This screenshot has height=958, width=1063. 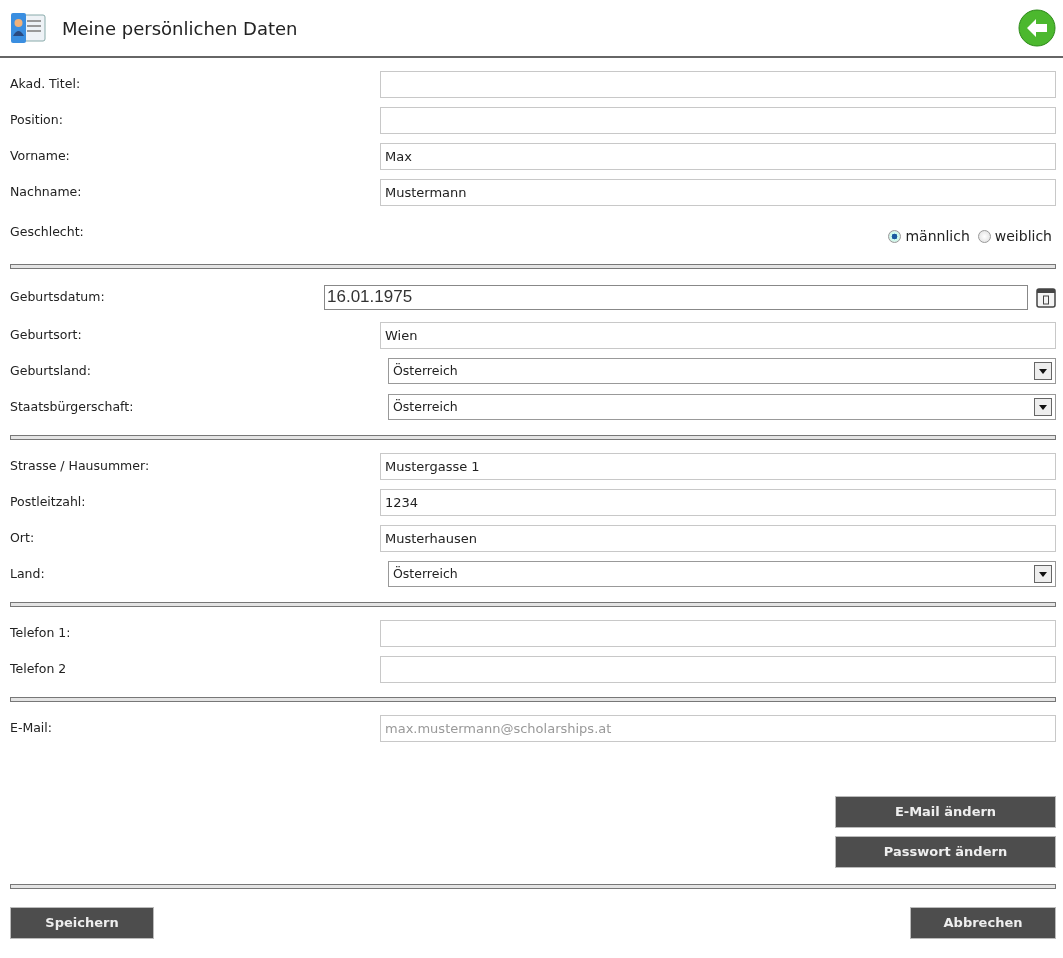 I want to click on save-button: Speichern, so click(x=82, y=923).